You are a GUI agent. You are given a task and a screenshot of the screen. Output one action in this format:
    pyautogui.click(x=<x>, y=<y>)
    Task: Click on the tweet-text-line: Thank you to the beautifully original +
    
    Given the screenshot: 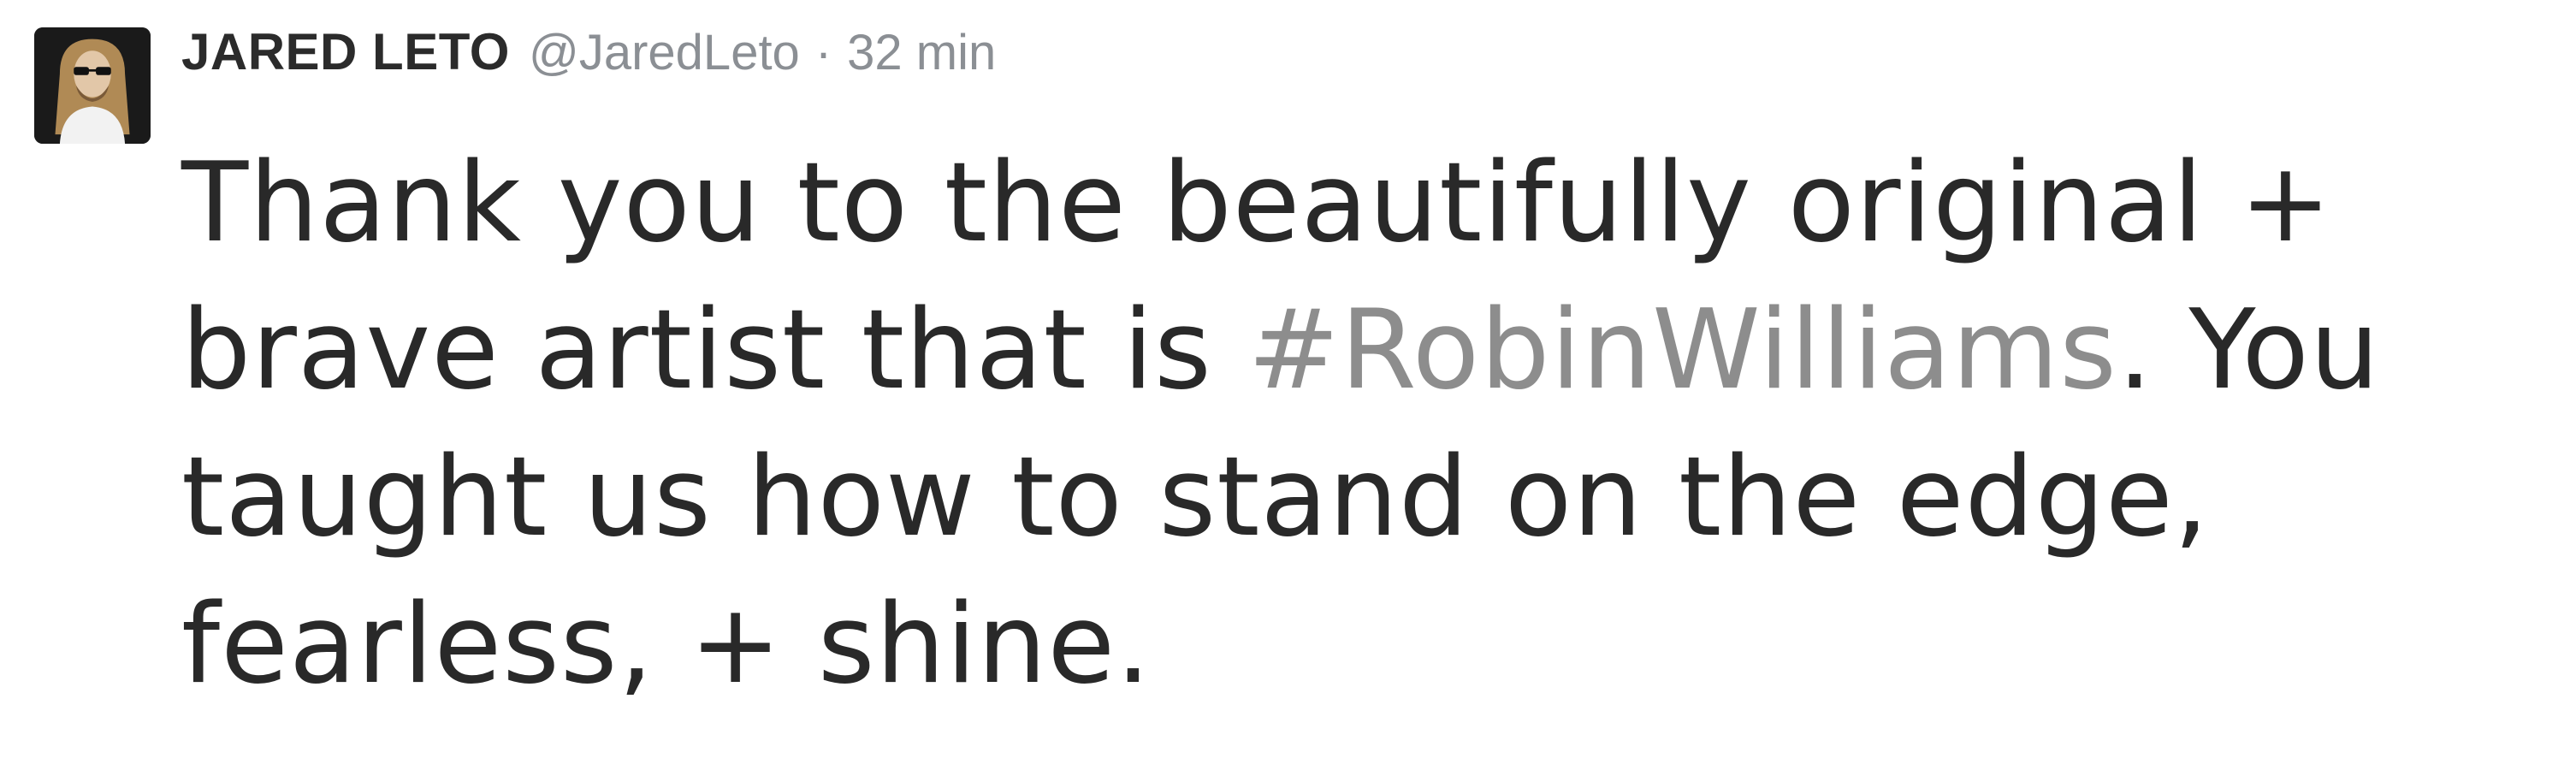 What is the action you would take?
    pyautogui.click(x=1256, y=203)
    